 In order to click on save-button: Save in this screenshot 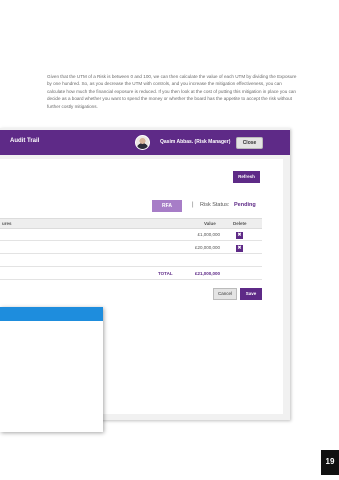, I will do `click(251, 294)`.